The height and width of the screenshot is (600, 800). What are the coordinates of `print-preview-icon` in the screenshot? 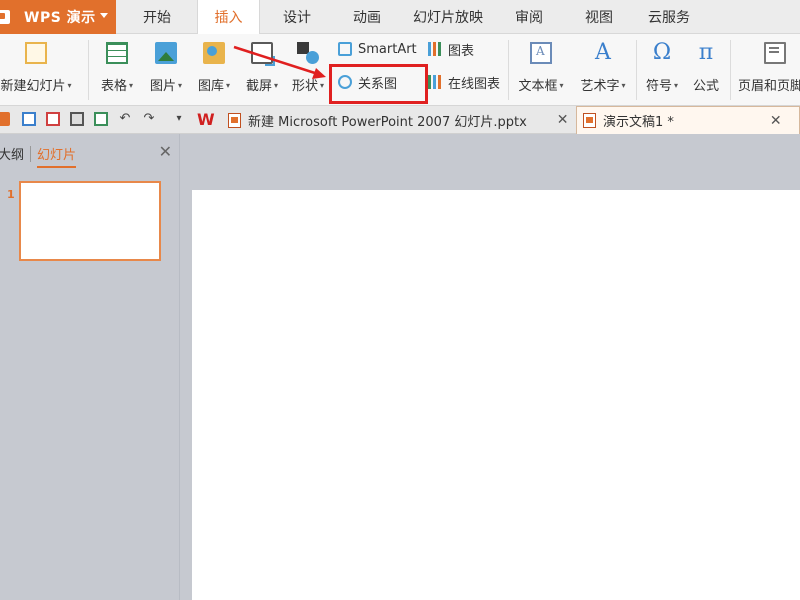 It's located at (101, 119).